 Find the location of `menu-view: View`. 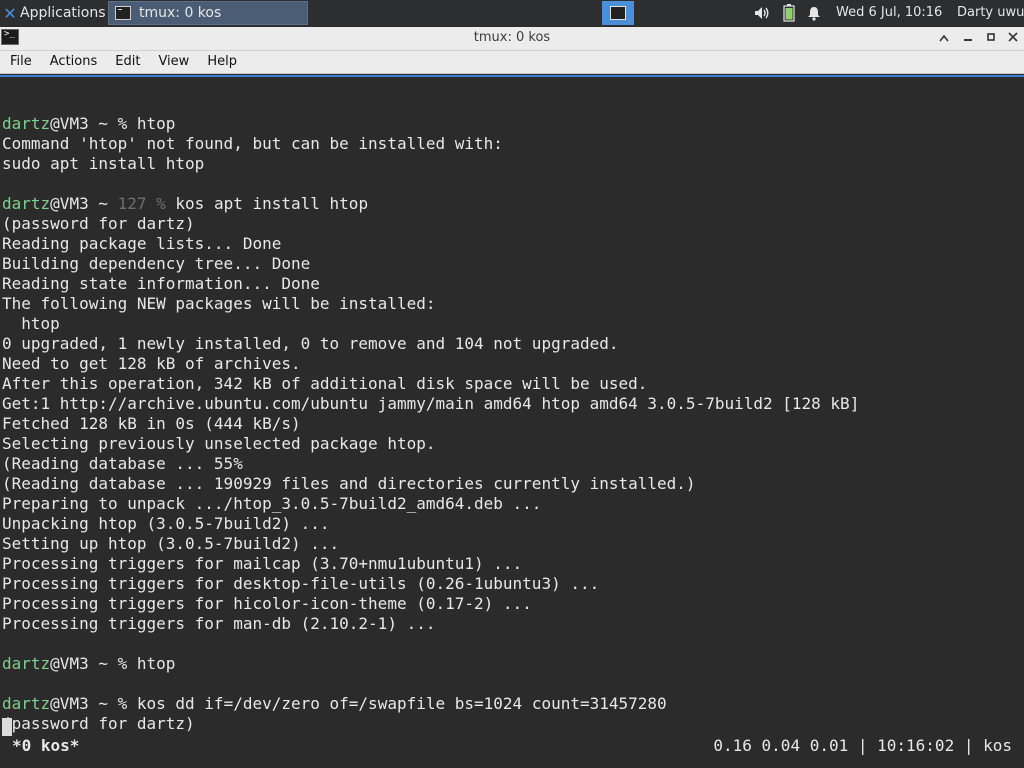

menu-view: View is located at coordinates (173, 62).